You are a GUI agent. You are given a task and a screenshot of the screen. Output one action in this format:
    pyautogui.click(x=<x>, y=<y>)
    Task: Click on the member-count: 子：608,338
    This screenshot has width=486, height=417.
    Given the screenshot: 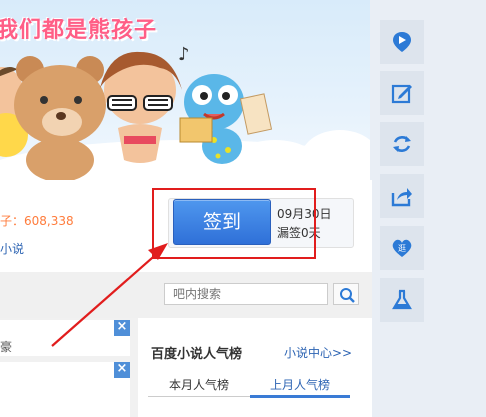 What is the action you would take?
    pyautogui.click(x=37, y=221)
    